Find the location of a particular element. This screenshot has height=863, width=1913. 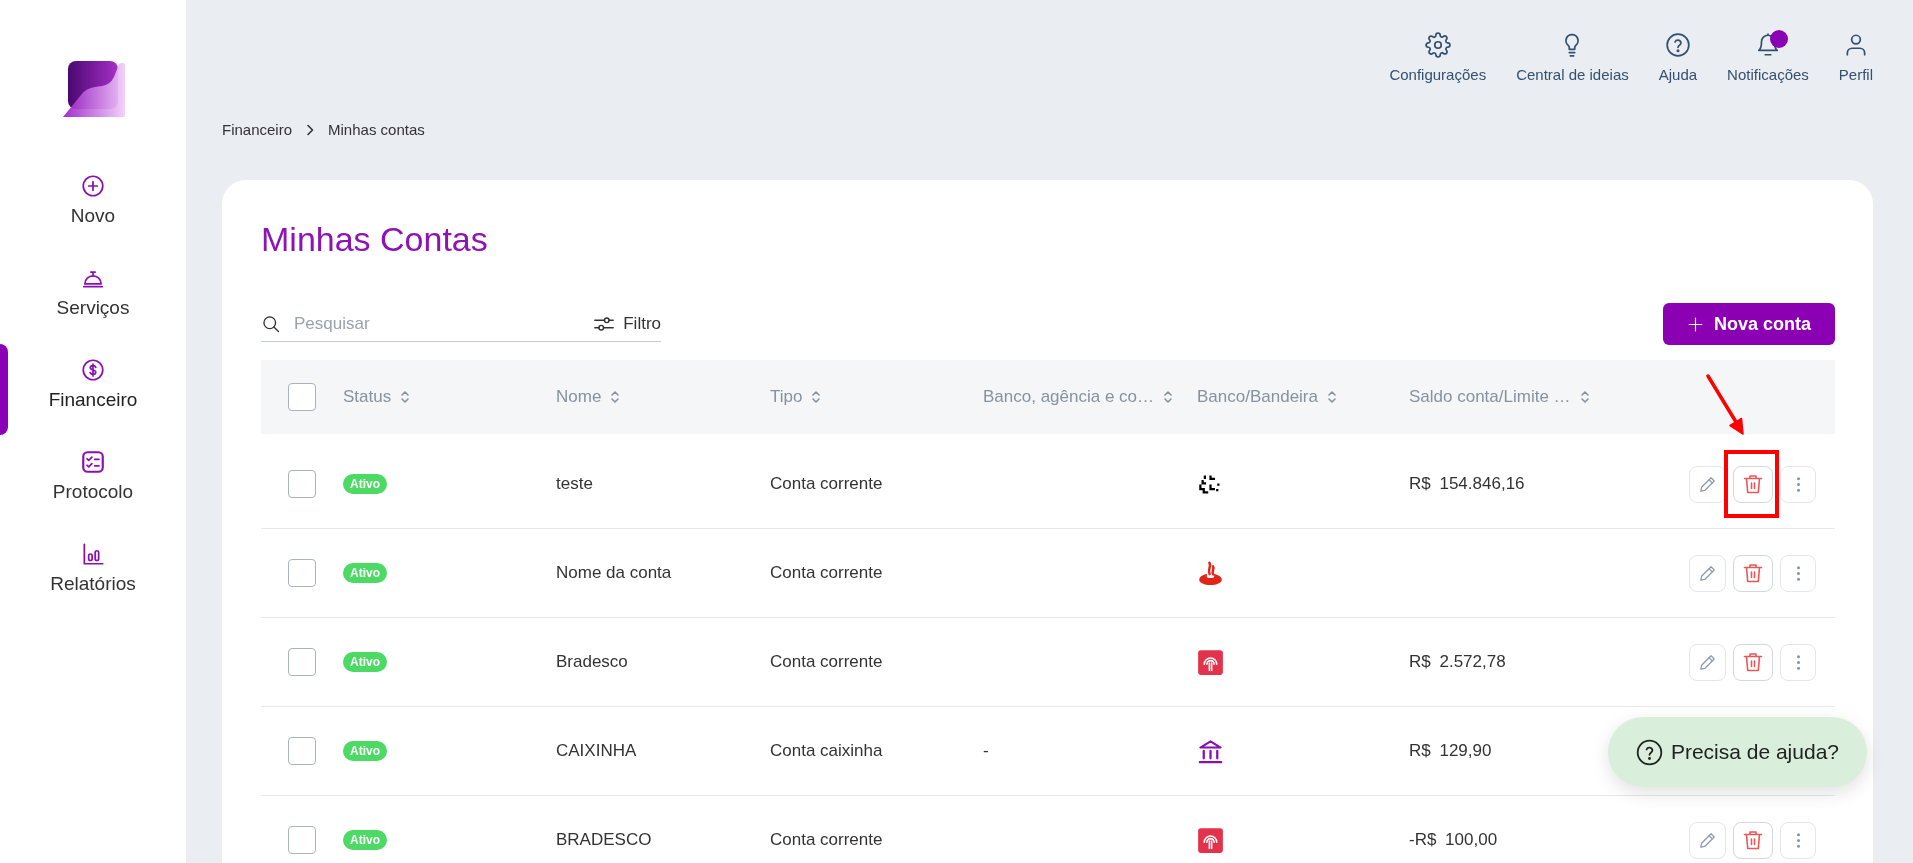

app-logo is located at coordinates (93, 89).